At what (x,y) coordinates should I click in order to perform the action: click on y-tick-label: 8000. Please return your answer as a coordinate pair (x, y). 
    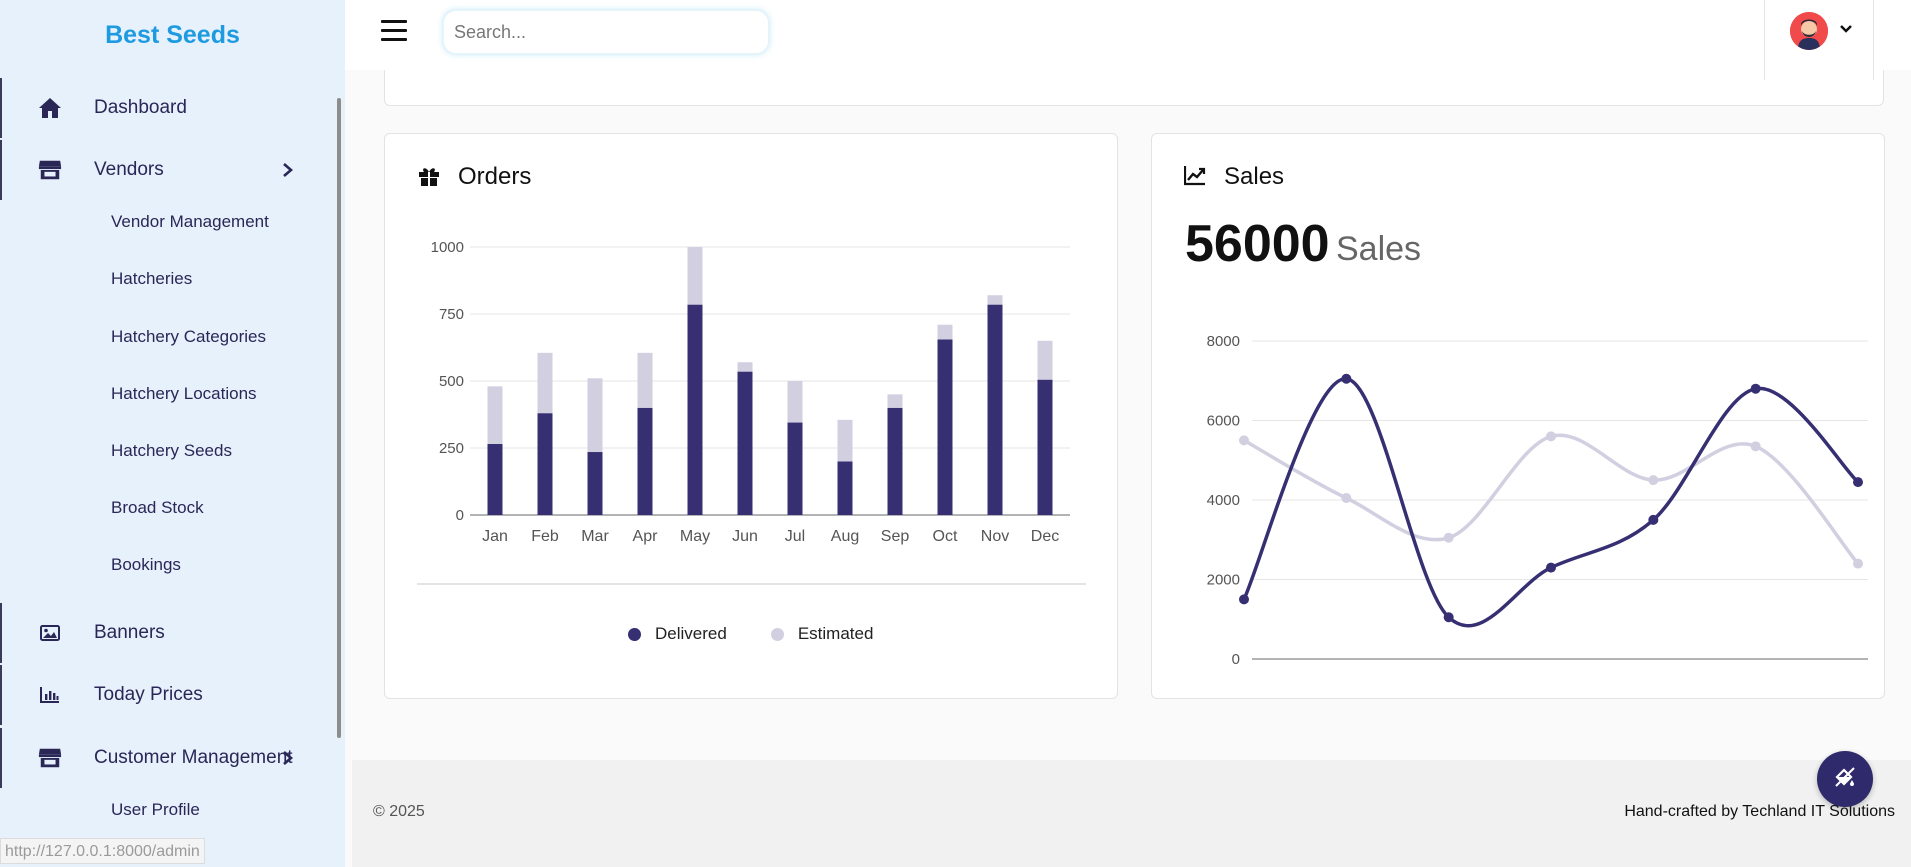
    Looking at the image, I should click on (1223, 341).